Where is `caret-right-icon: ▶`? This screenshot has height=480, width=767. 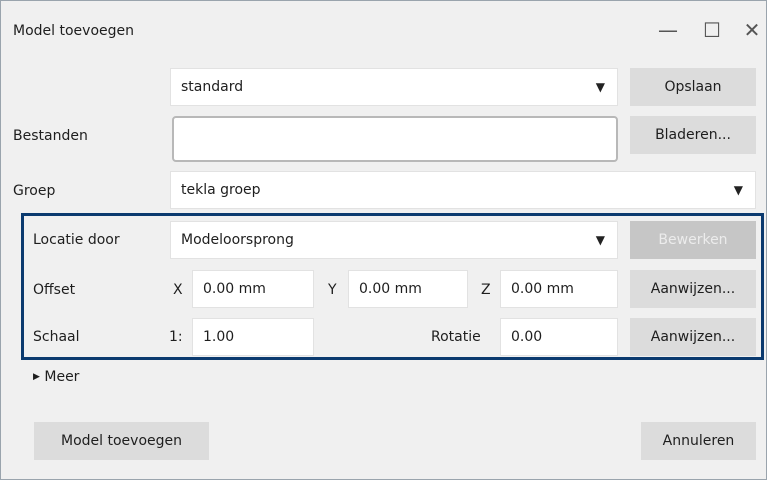
caret-right-icon: ▶ is located at coordinates (36, 377).